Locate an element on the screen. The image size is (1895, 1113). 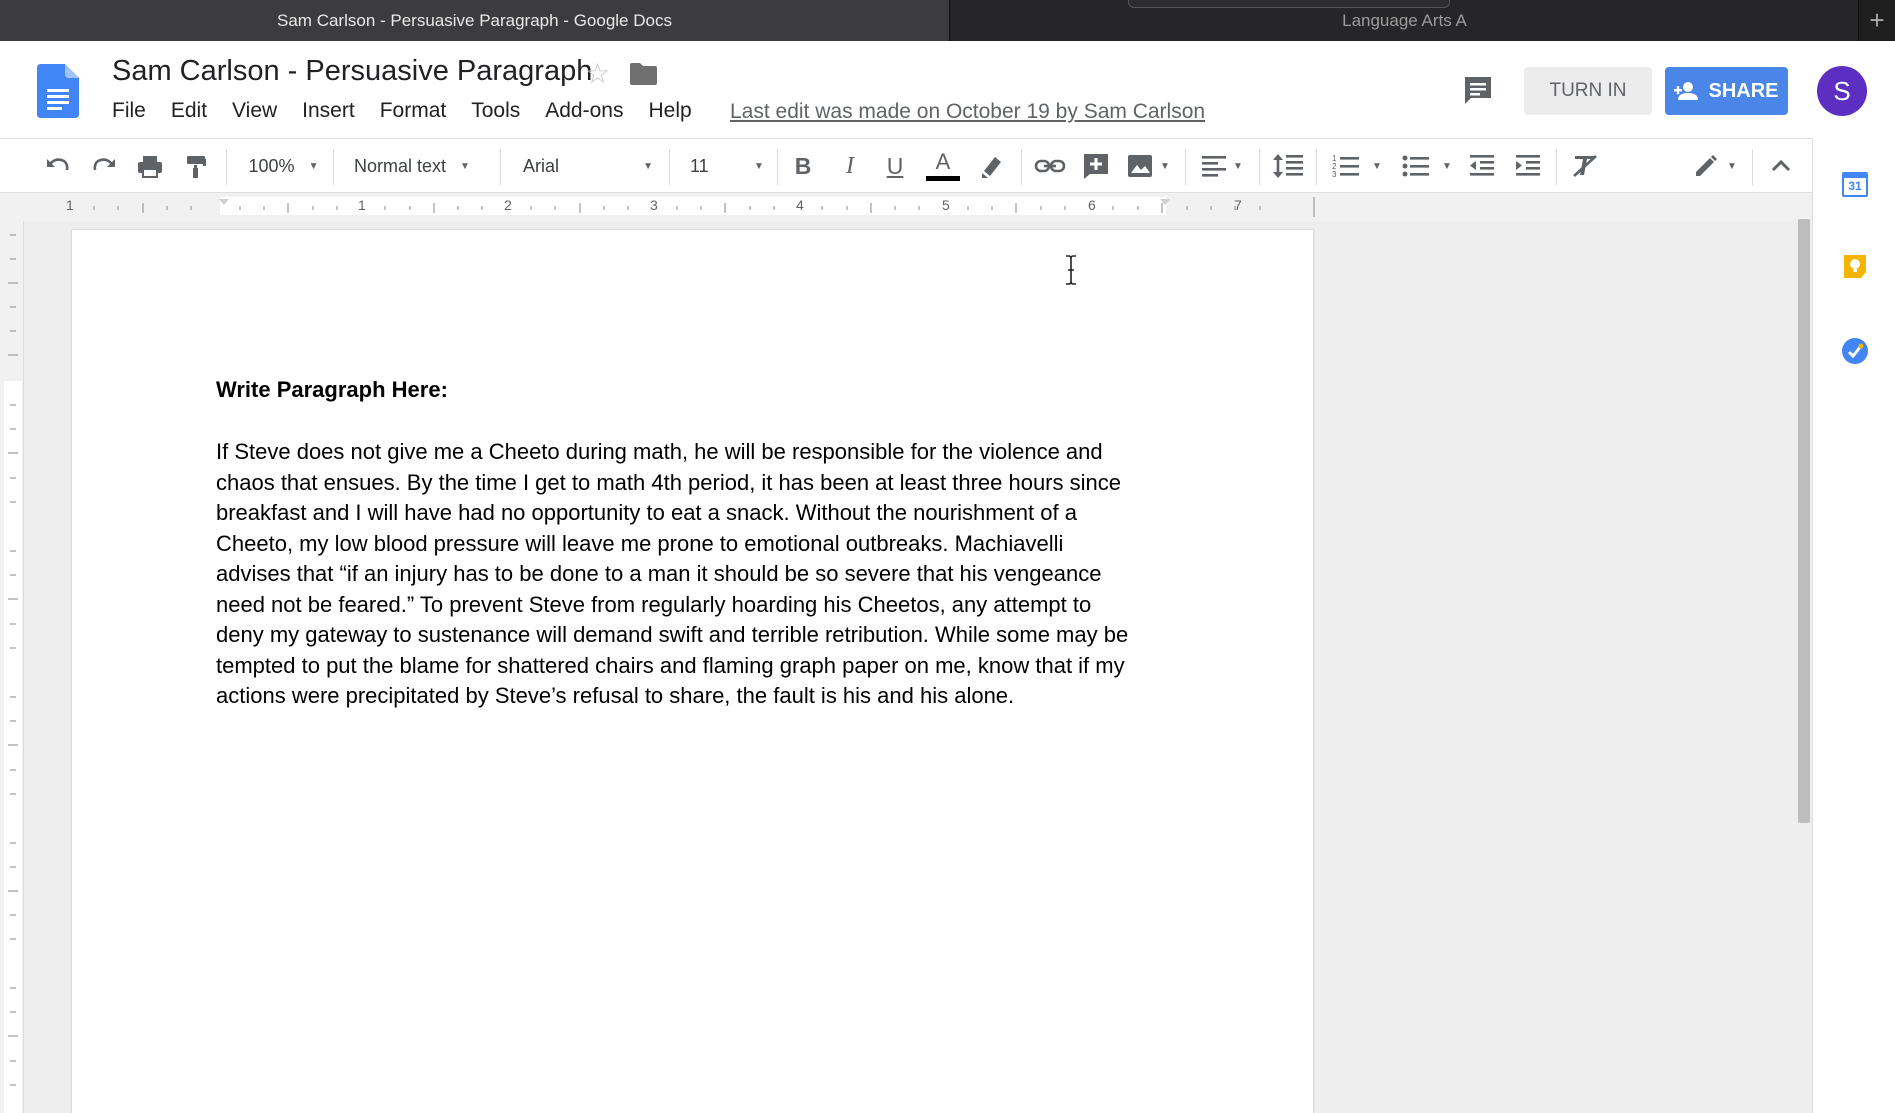
text-cursor-icon is located at coordinates (1071, 270).